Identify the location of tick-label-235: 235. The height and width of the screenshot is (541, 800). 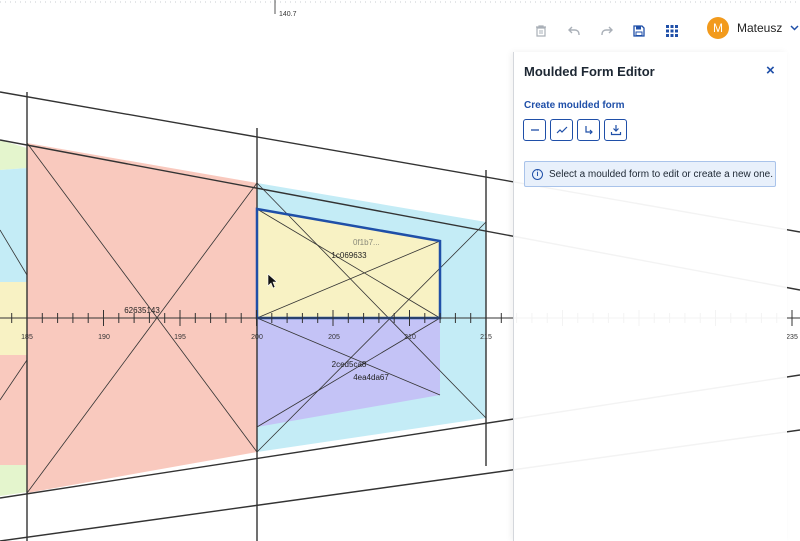
(792, 337).